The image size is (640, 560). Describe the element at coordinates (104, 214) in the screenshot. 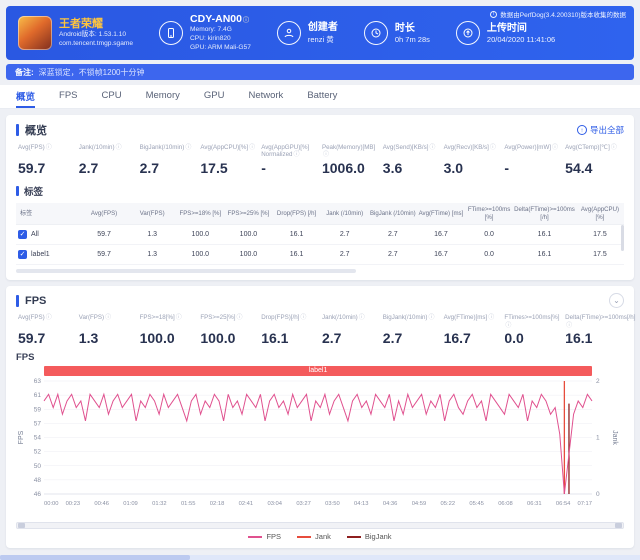

I see `table-header-cell: Avg(FPS)` at that location.